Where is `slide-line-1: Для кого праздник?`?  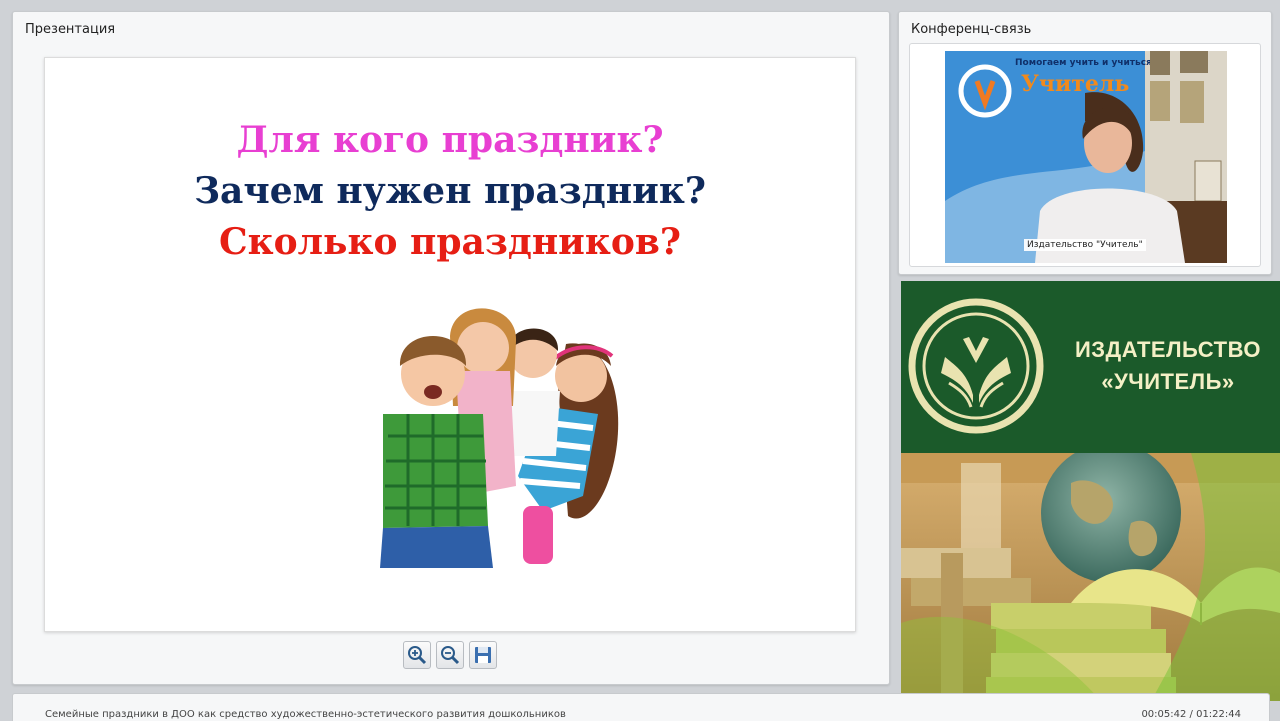
slide-line-1: Для кого праздник? is located at coordinates (450, 140).